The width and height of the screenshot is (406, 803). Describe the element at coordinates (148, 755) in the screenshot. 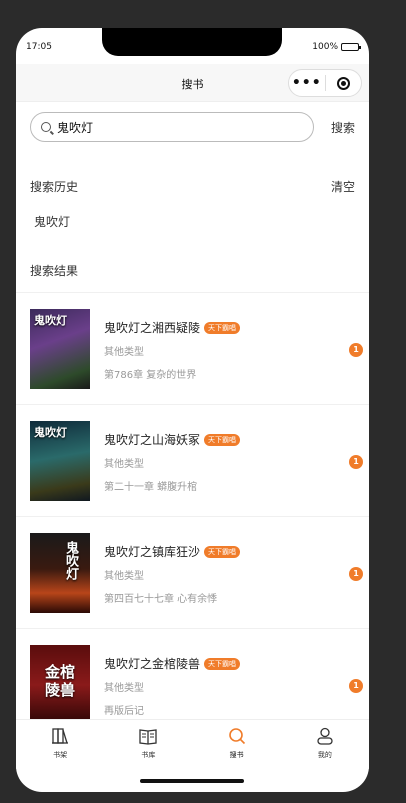

I see `tab-label: 书库` at that location.